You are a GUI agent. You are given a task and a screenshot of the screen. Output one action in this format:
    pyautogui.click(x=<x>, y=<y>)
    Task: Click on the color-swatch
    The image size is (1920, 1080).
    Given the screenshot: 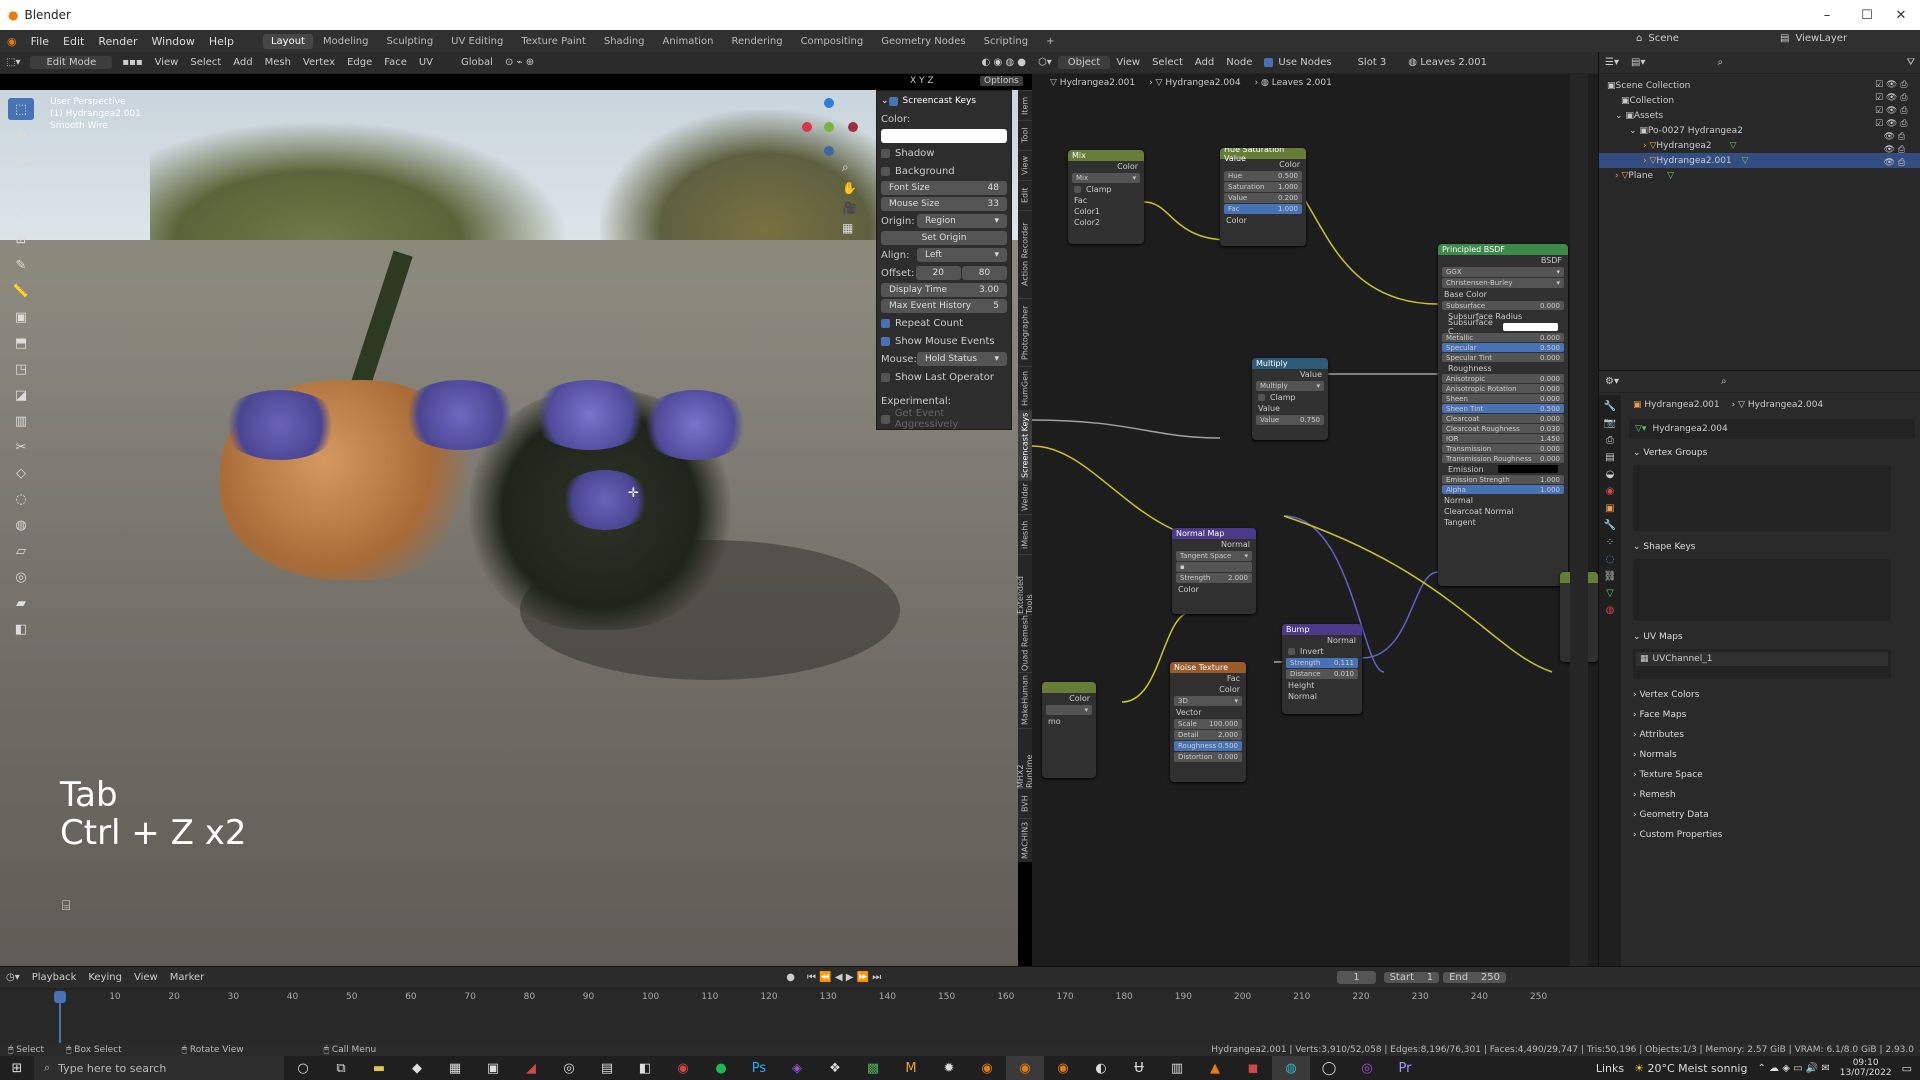 What is the action you would take?
    pyautogui.click(x=1530, y=327)
    